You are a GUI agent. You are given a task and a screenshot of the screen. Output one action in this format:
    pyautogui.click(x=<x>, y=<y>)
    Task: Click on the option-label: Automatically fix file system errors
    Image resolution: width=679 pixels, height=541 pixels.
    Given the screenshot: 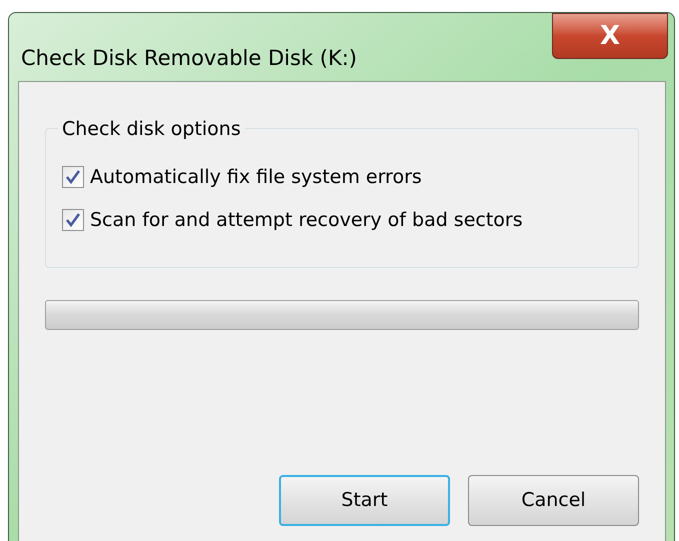 What is the action you would take?
    pyautogui.click(x=256, y=177)
    